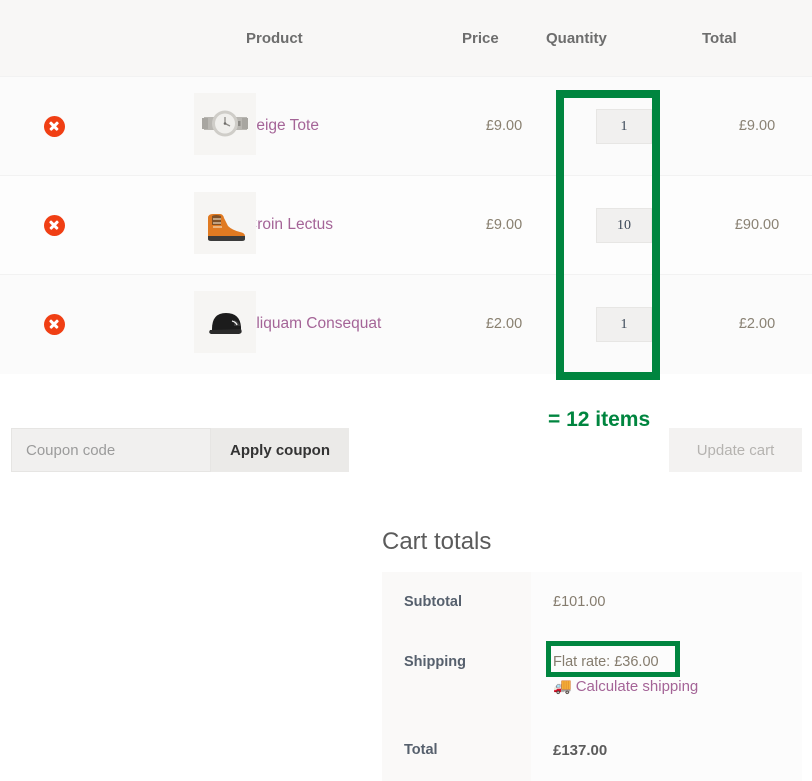  I want to click on line-total-cell: £90.00, so click(757, 225).